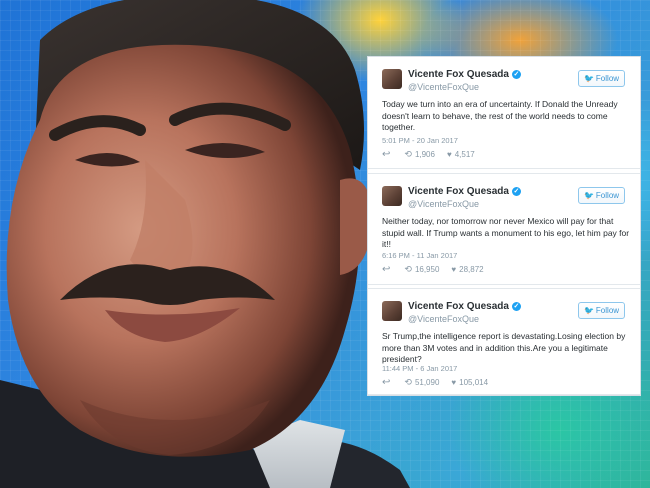 Image resolution: width=650 pixels, height=488 pixels. What do you see at coordinates (427, 269) in the screenshot?
I see `retweet-count: 16,950` at bounding box center [427, 269].